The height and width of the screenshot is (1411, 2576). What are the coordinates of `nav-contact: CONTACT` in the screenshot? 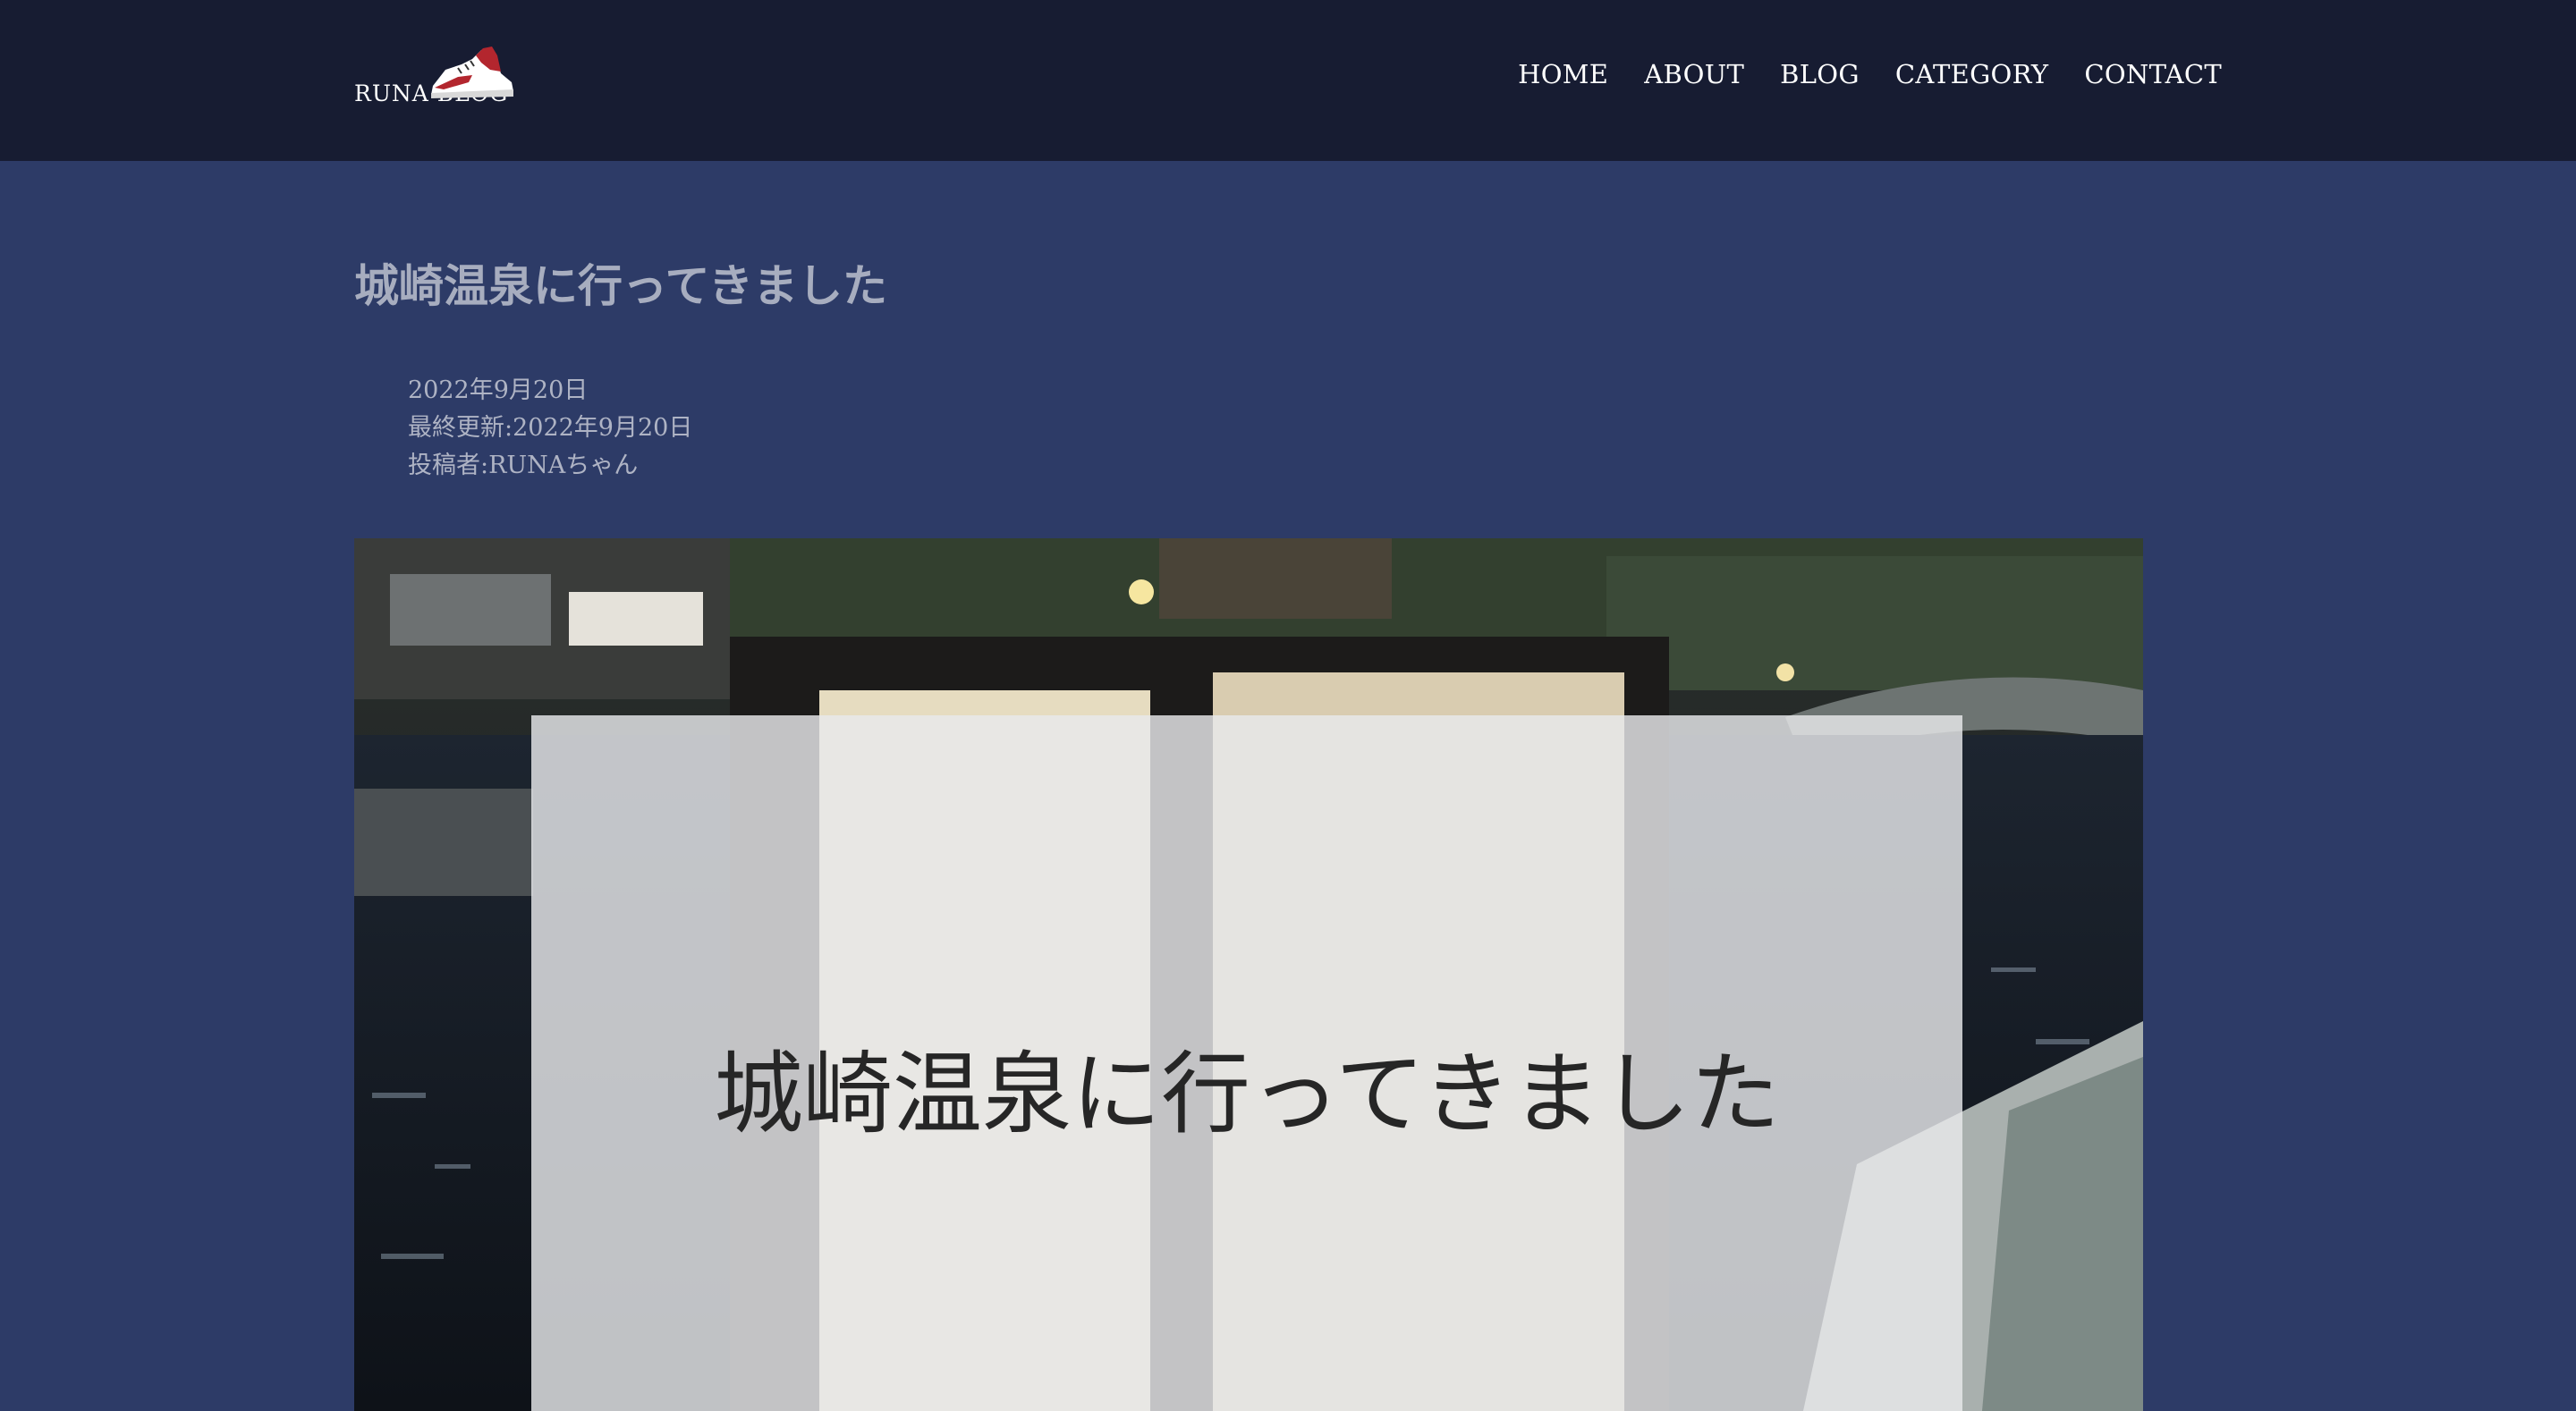 It's located at (2153, 74).